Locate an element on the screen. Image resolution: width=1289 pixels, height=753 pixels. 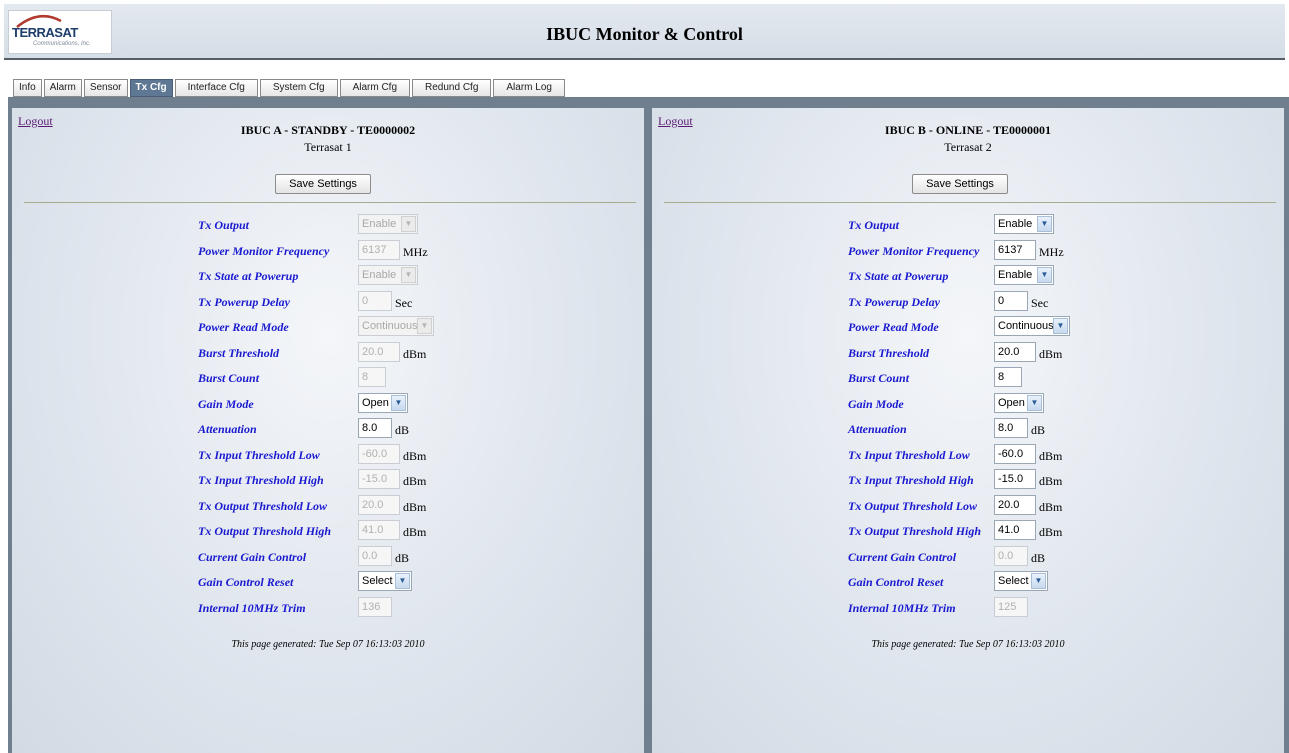
internal-10mhz-trim-input: 136 is located at coordinates (375, 606).